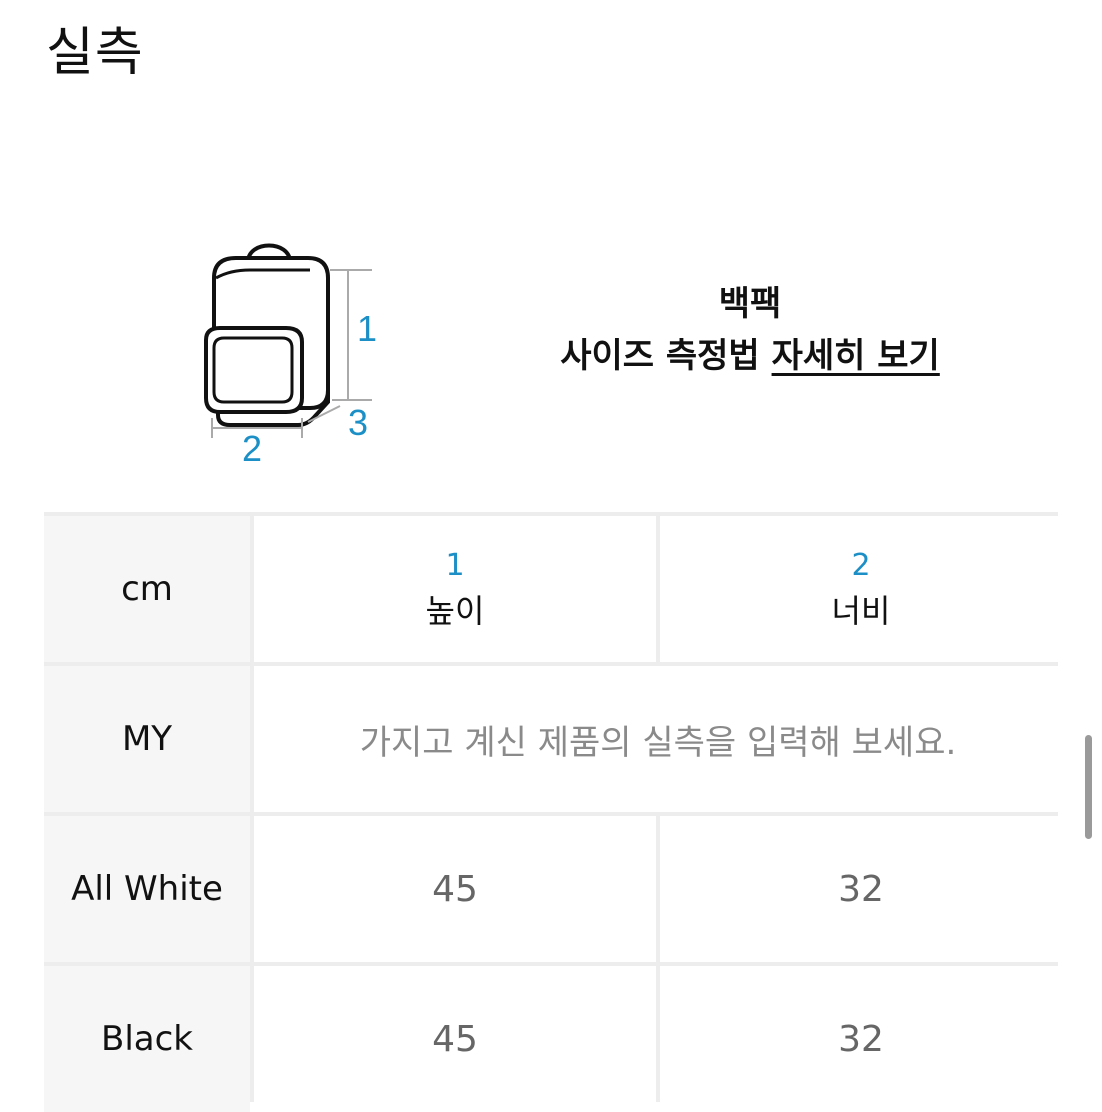  I want to click on view-details-link: 자세히 보기, so click(856, 356).